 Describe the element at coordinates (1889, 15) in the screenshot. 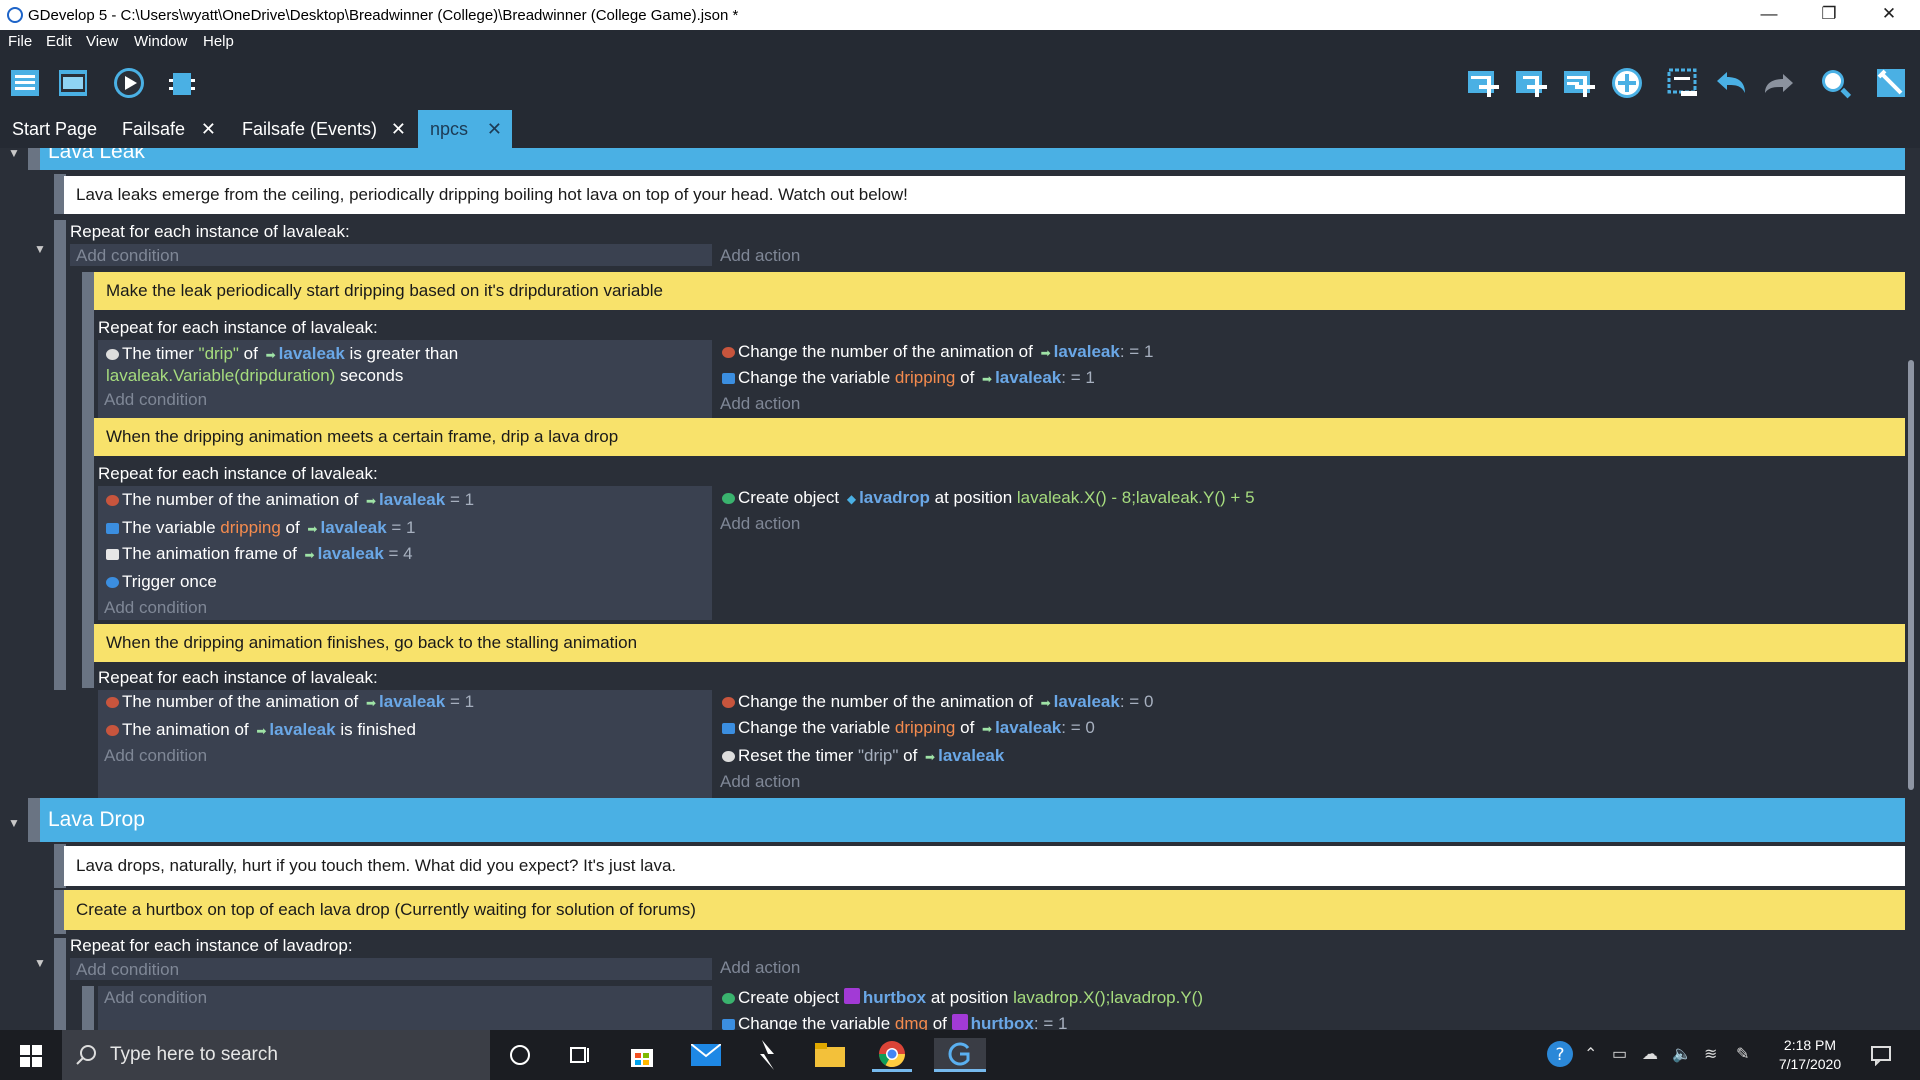

I see `close-button: ✕` at that location.